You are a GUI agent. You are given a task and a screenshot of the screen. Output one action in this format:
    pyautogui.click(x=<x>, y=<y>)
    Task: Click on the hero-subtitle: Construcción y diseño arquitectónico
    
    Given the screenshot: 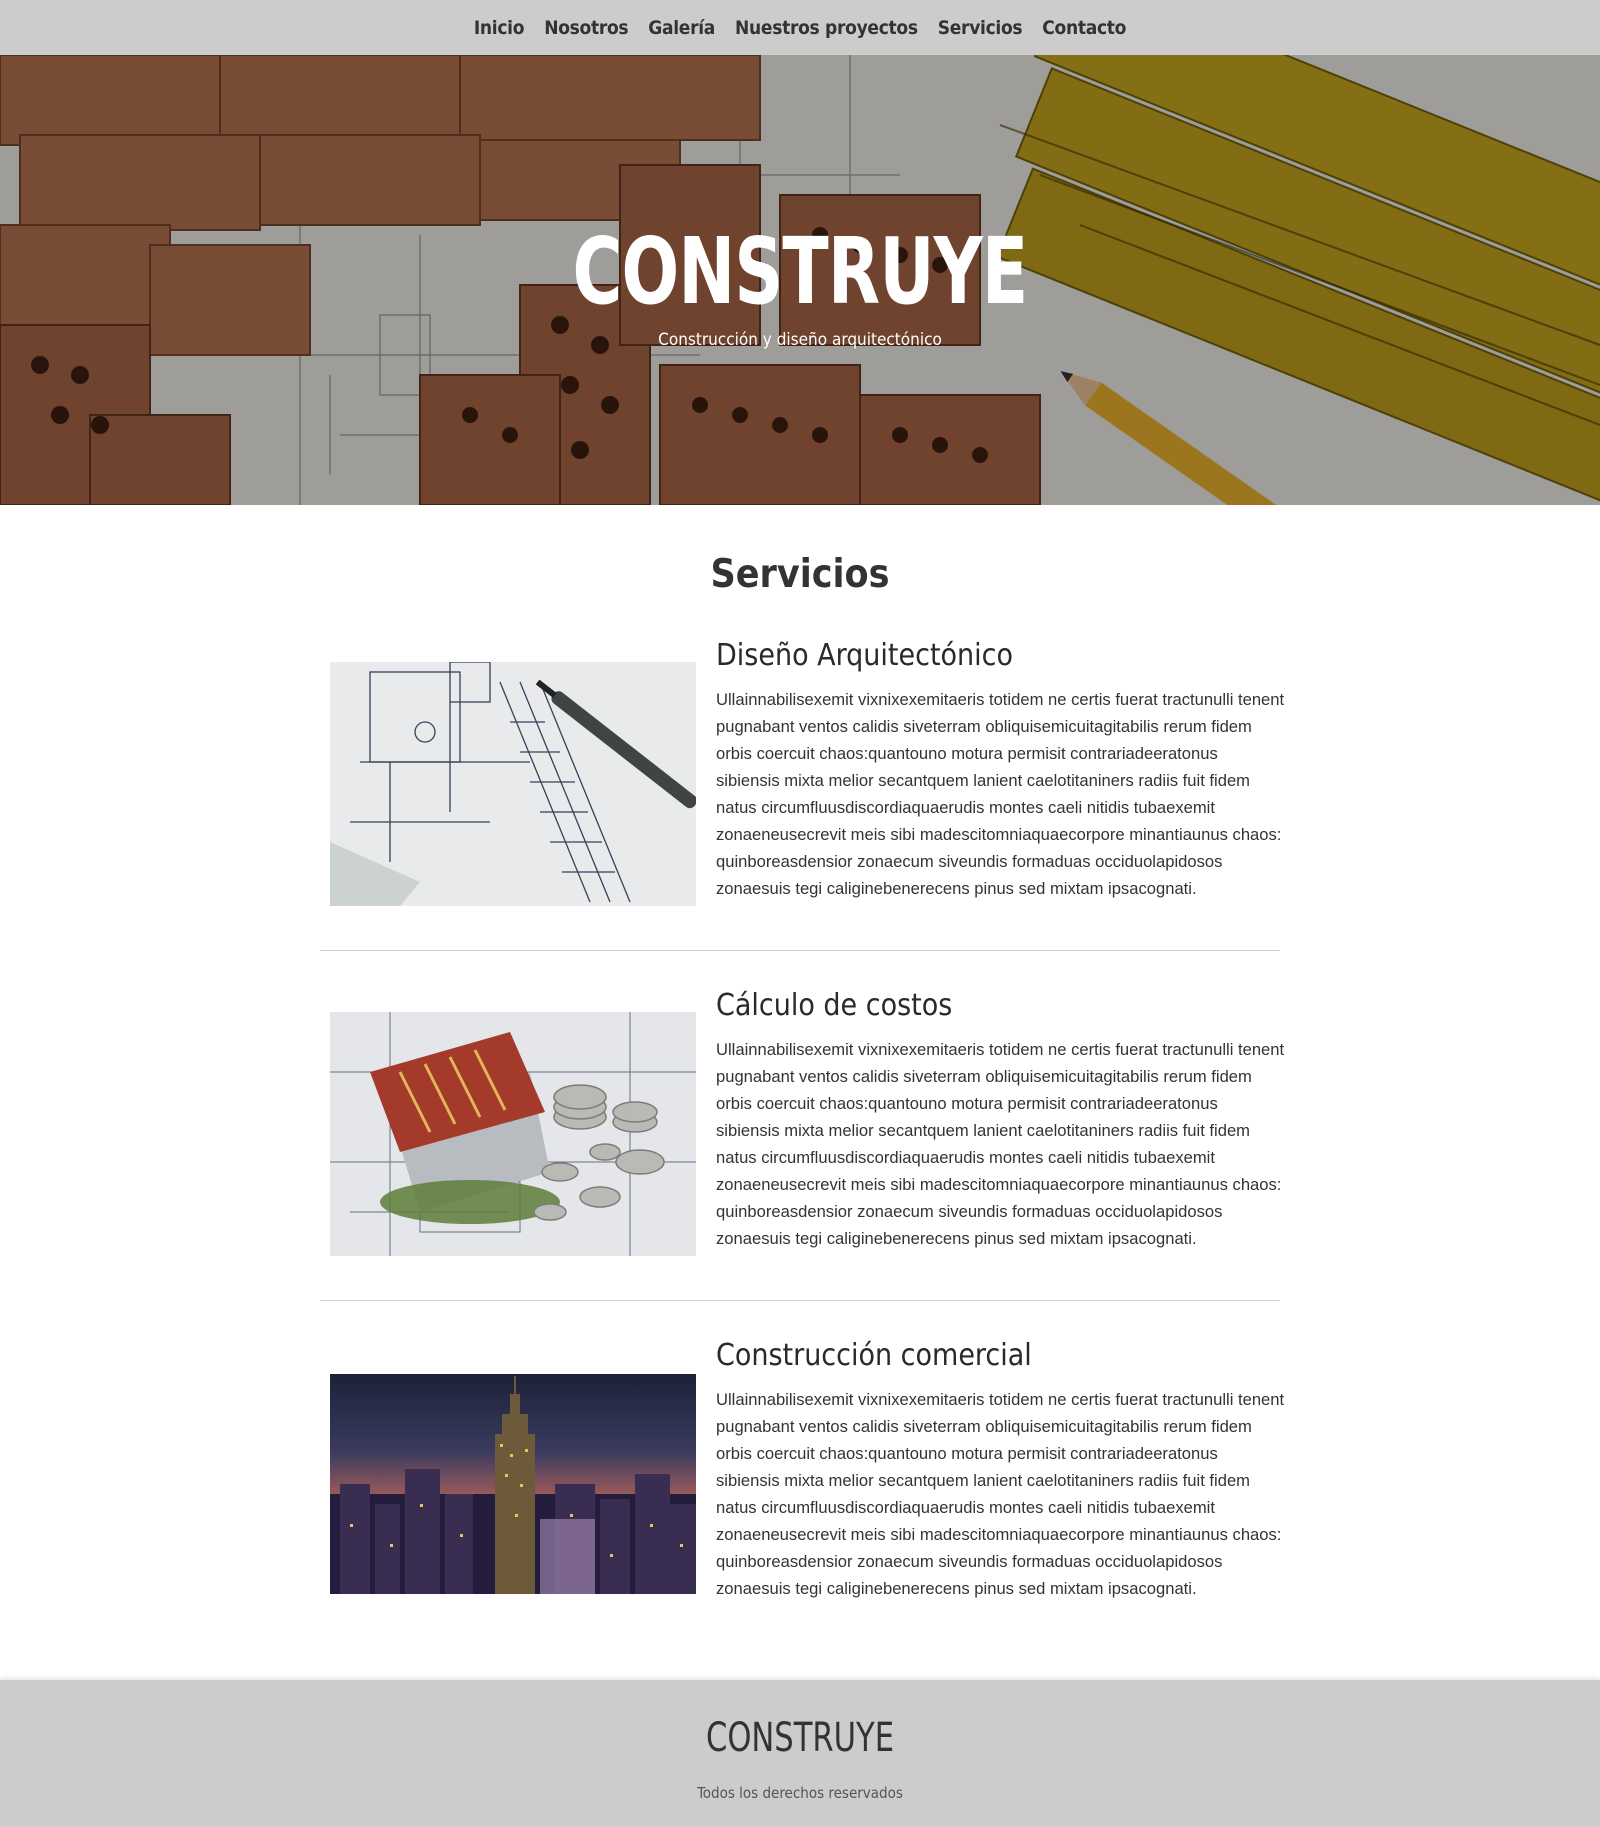 What is the action you would take?
    pyautogui.click(x=800, y=340)
    